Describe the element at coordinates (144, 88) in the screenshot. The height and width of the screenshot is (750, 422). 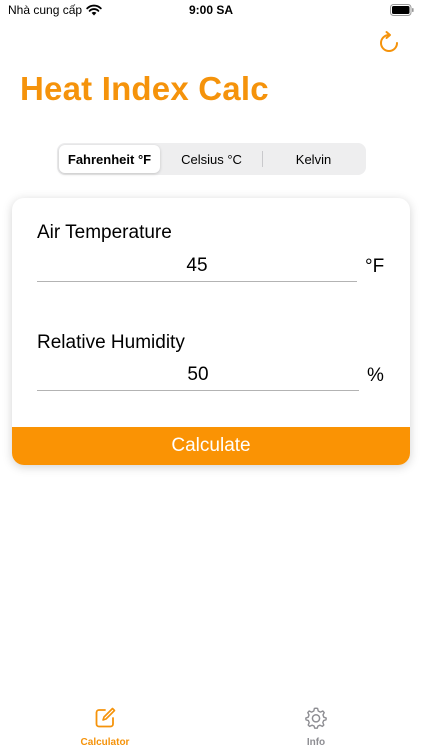
I see `page-title: Heat Index Calc` at that location.